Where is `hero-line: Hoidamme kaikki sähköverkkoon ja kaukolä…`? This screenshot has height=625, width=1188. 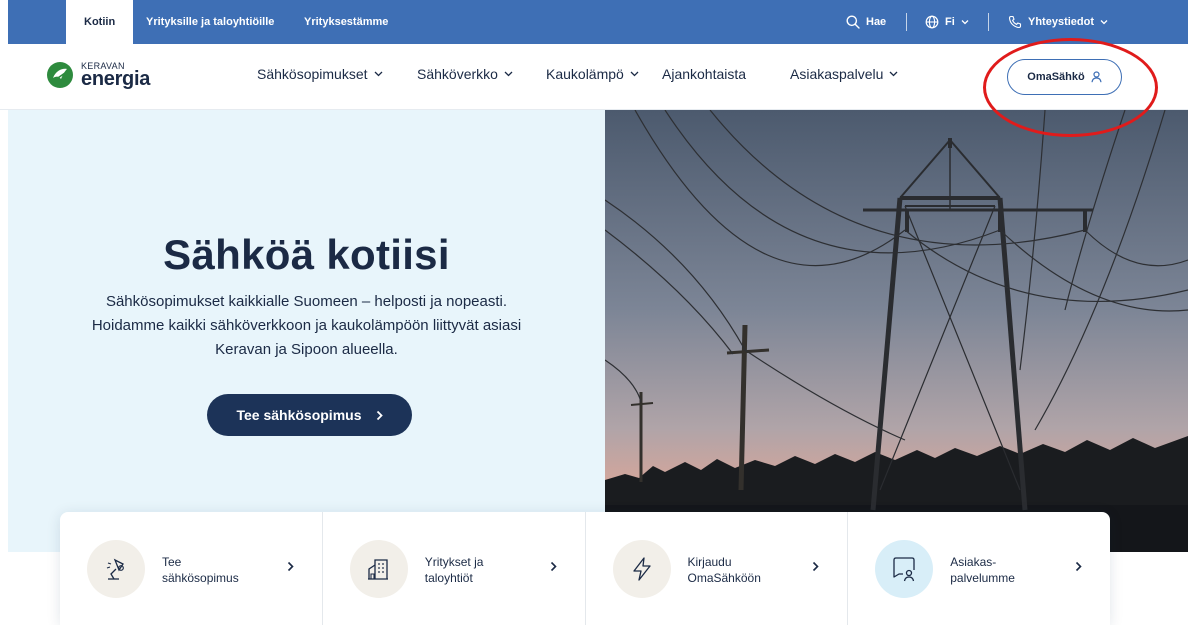 hero-line: Hoidamme kaikki sähköverkkoon ja kaukolä… is located at coordinates (306, 325).